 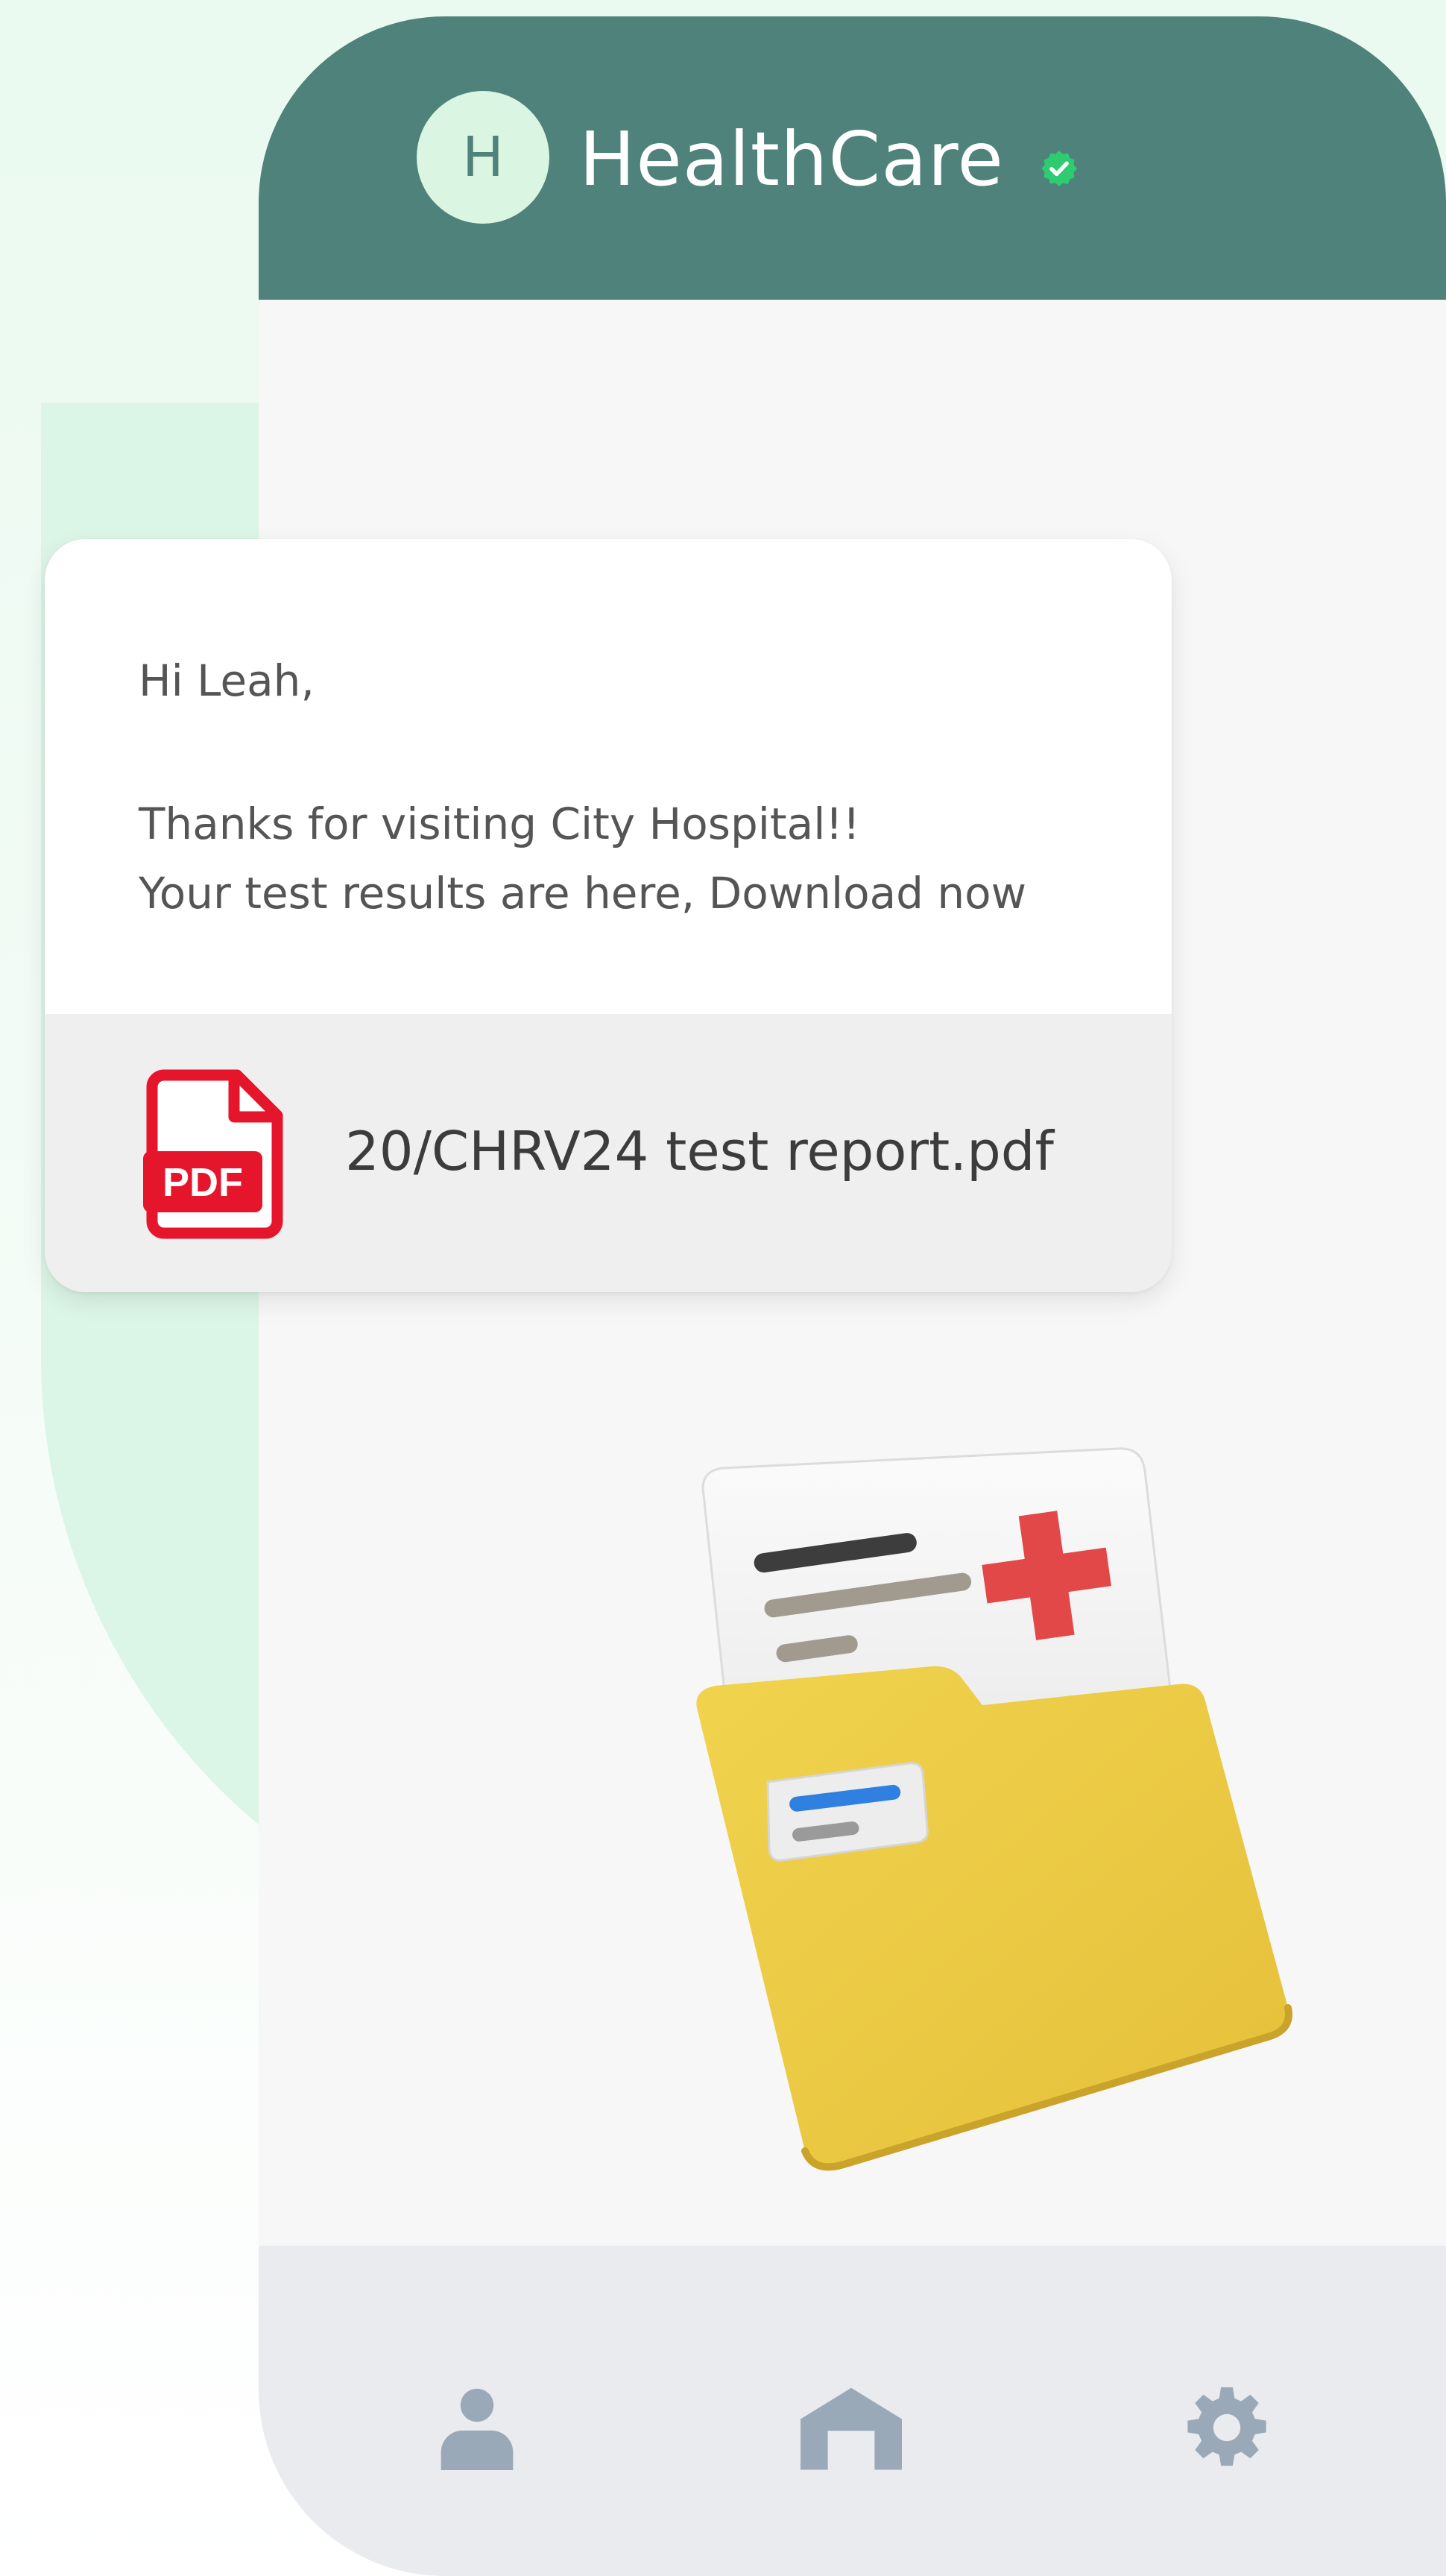 I want to click on app-header: H HealthCare, so click(x=852, y=158).